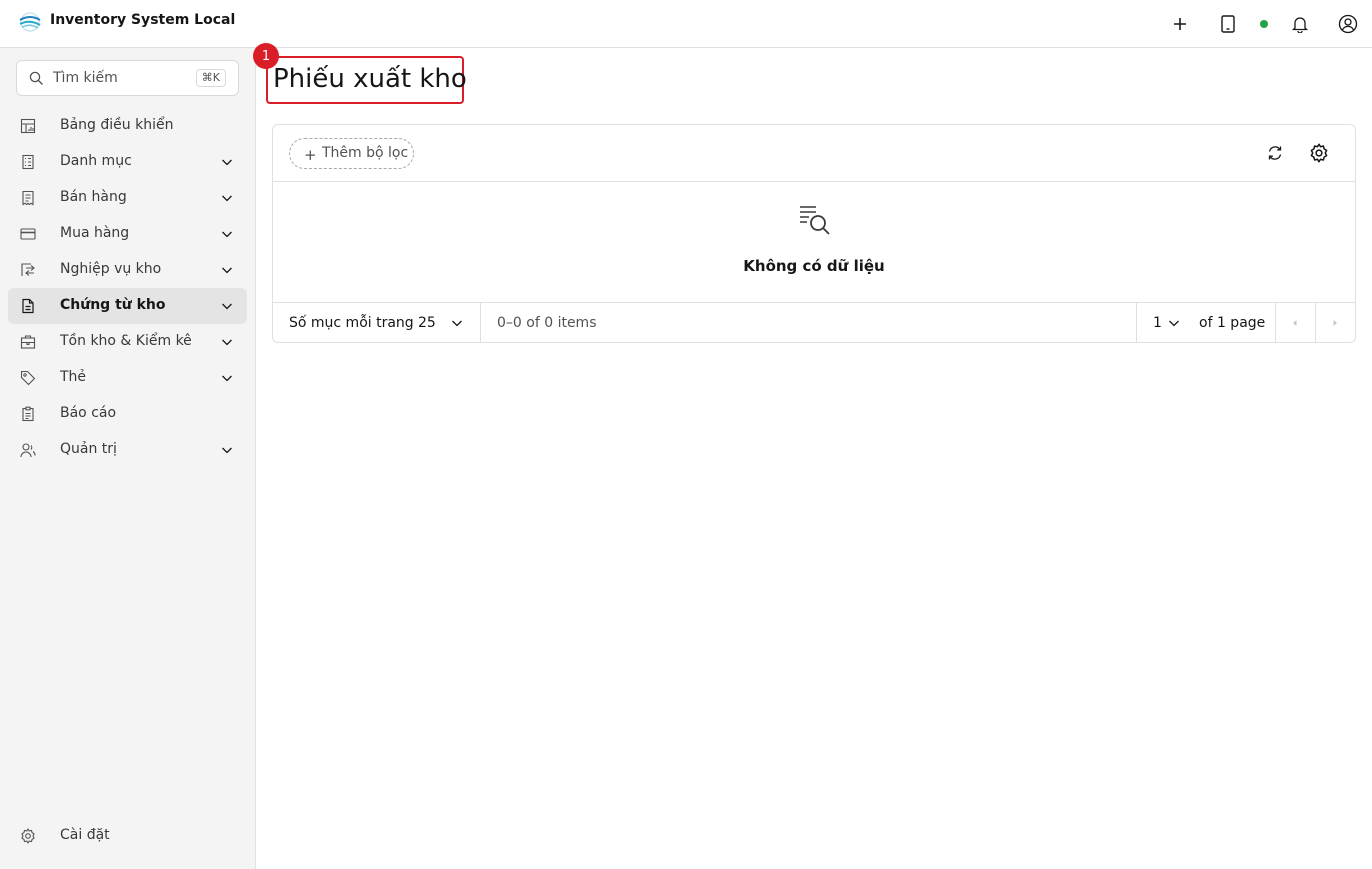 Image resolution: width=1372 pixels, height=869 pixels. I want to click on annotation-badge: 1, so click(266, 56).